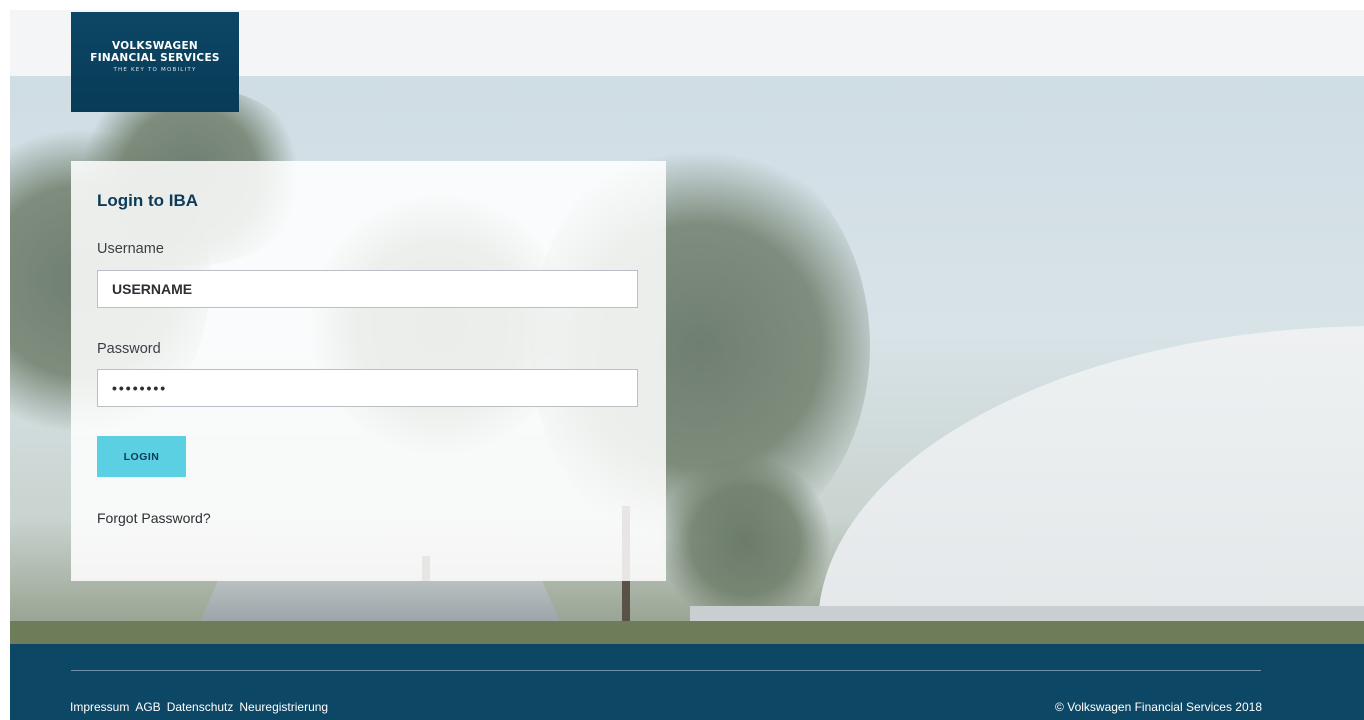 The height and width of the screenshot is (720, 1364). I want to click on tree-decoration, so click(745, 541).